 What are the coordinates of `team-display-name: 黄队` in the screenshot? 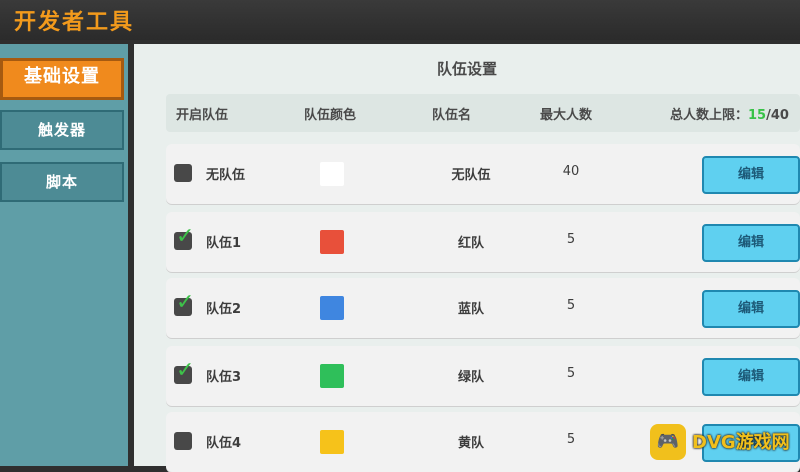 It's located at (470, 443).